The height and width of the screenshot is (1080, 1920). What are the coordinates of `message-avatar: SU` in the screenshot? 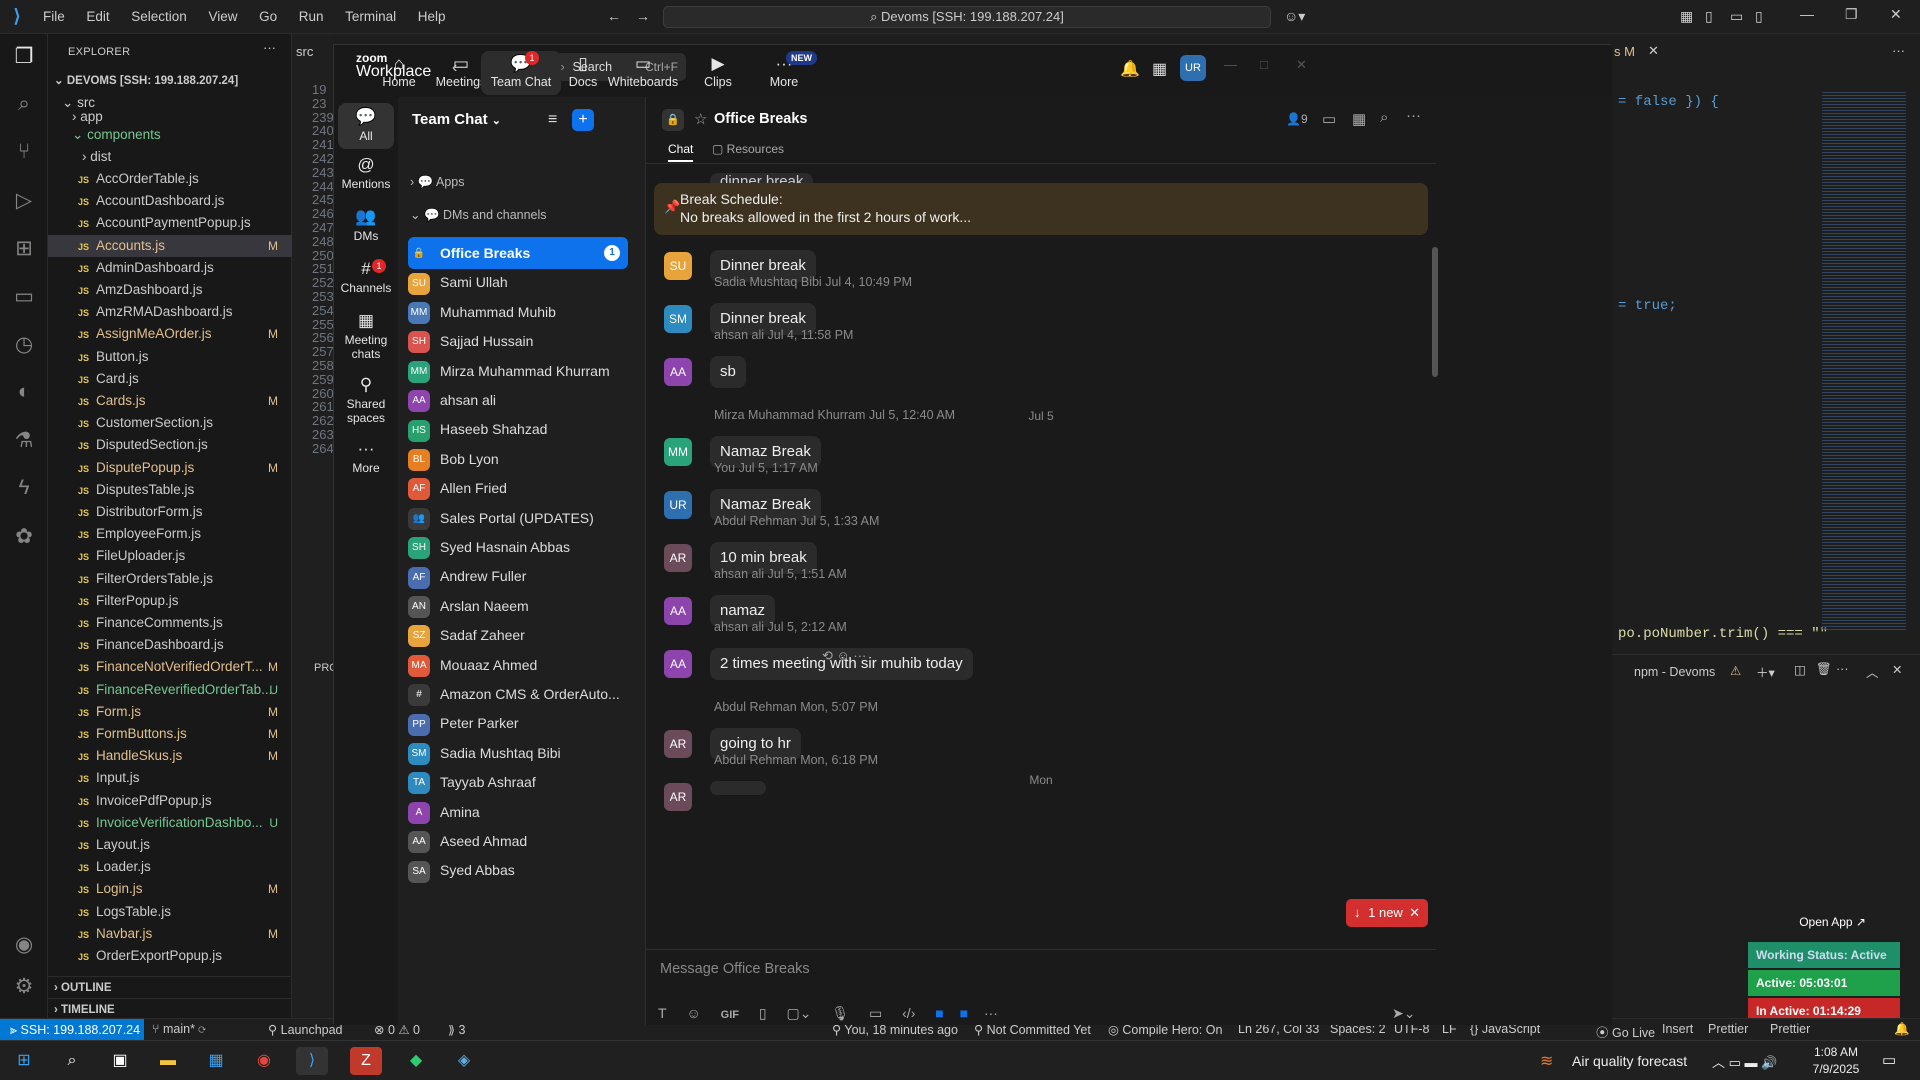 It's located at (678, 266).